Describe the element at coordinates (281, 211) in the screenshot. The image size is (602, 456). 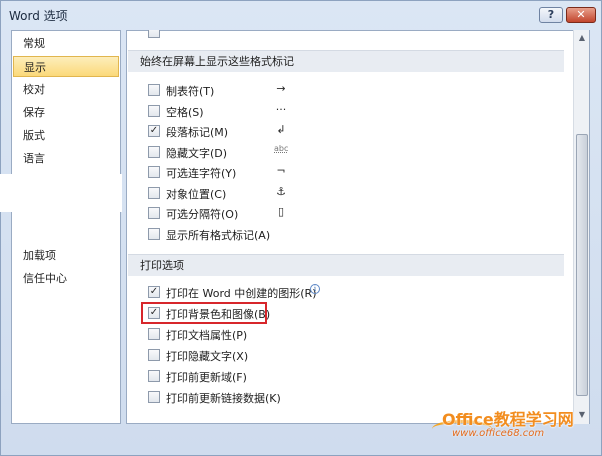
I see `optional-break-icon: ▯` at that location.